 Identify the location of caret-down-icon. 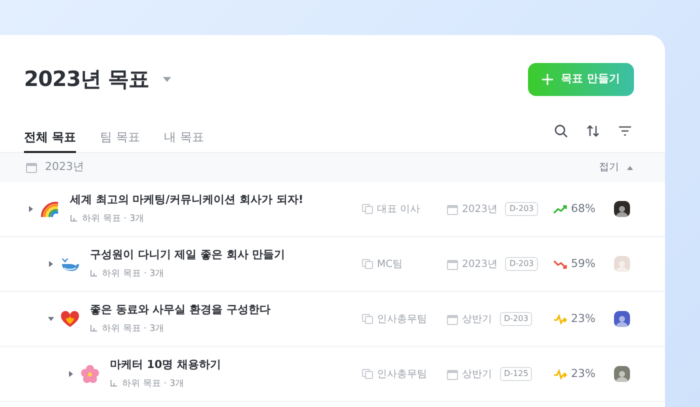
(166, 79).